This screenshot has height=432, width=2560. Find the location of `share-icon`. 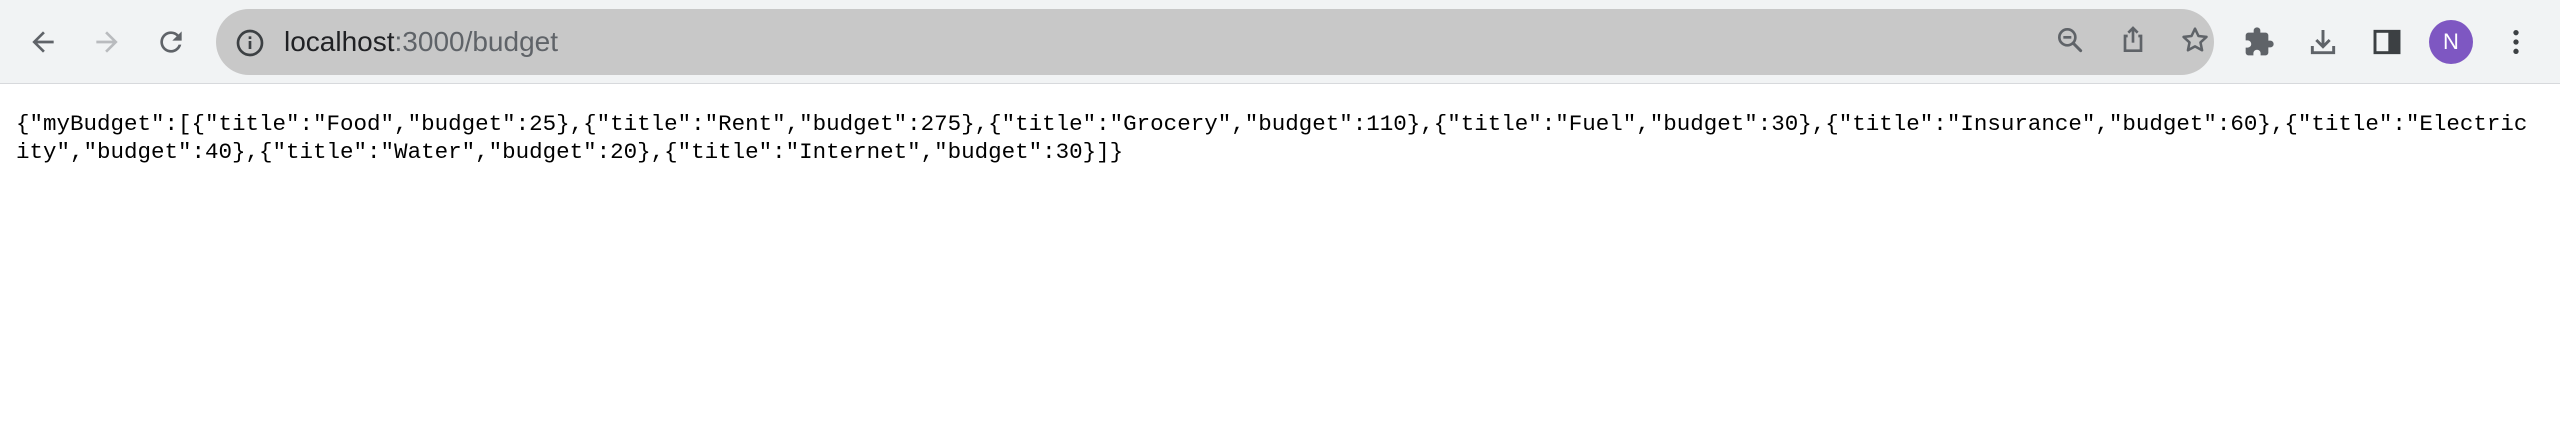

share-icon is located at coordinates (2133, 42).